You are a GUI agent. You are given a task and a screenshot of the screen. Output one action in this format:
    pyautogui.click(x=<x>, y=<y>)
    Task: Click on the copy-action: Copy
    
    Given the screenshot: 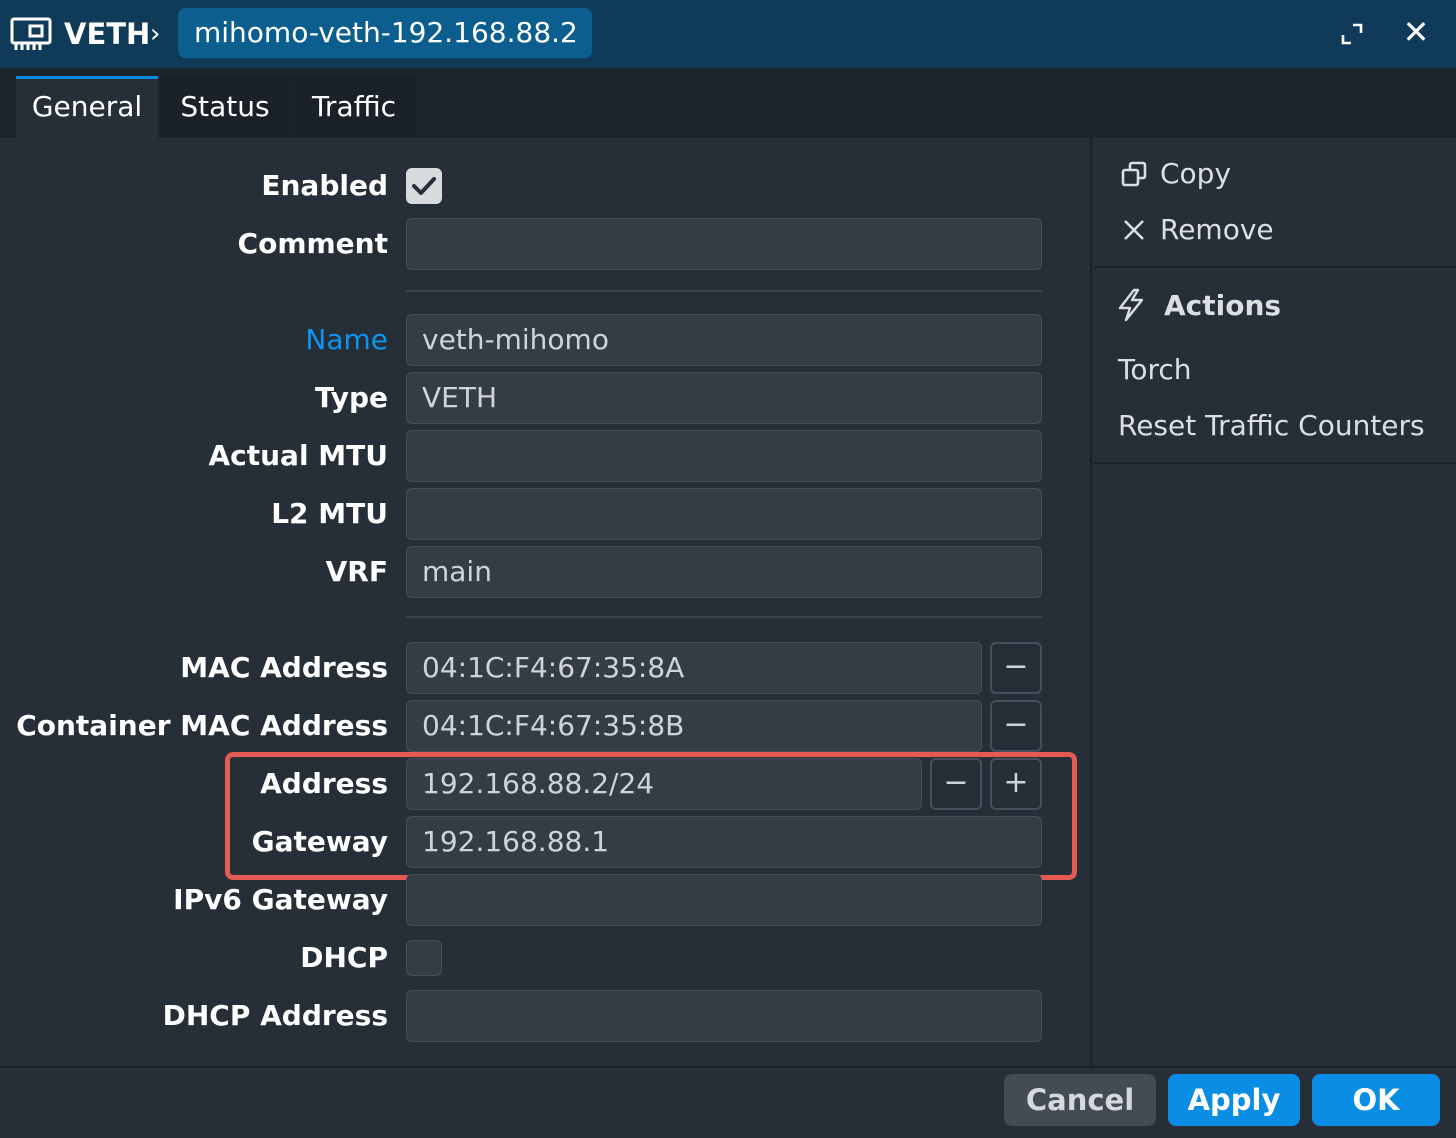 What is the action you would take?
    pyautogui.click(x=1195, y=174)
    